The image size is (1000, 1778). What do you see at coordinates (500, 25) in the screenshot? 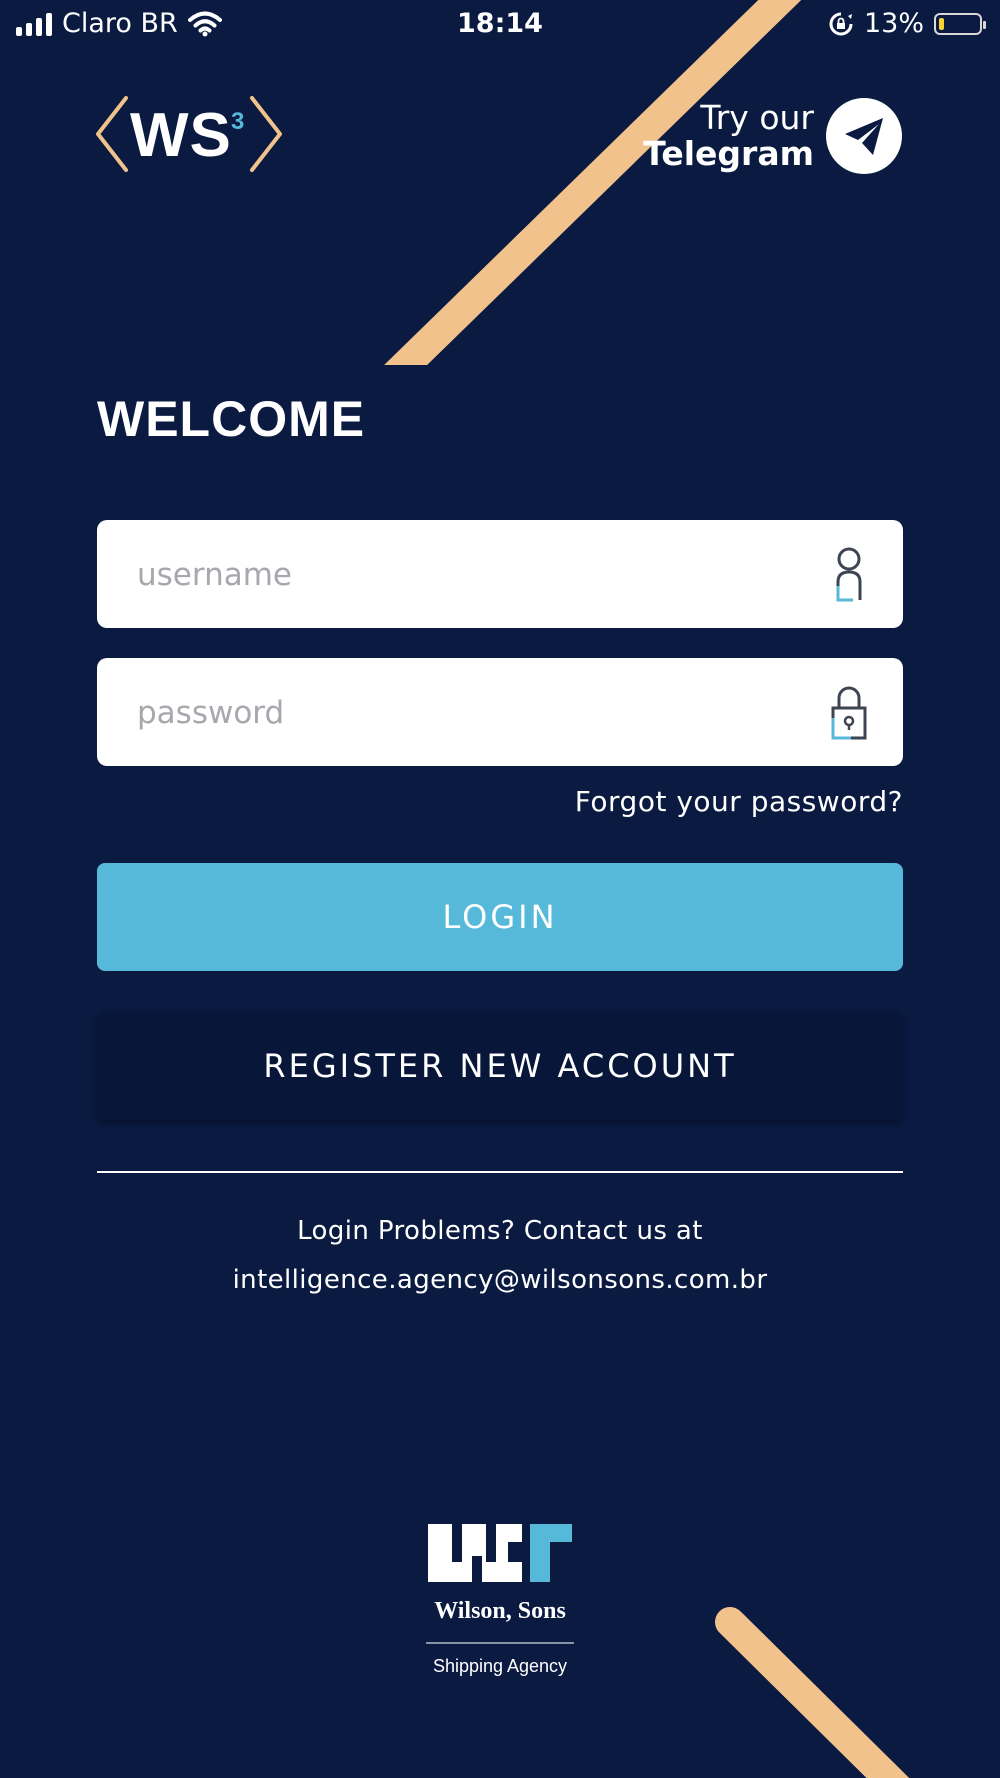
I see `status-bar: Claro BR 18:14 13%` at bounding box center [500, 25].